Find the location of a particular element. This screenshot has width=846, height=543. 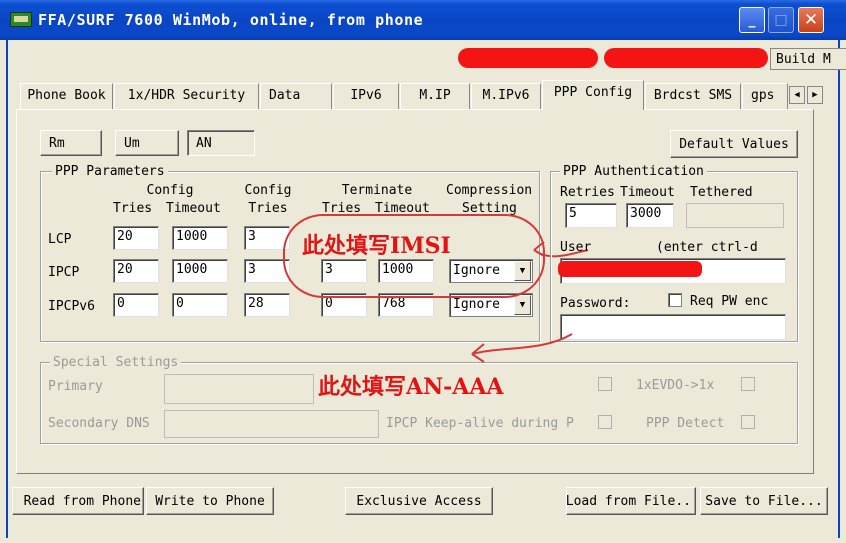

req-pw-label: Req PW enc is located at coordinates (729, 301).